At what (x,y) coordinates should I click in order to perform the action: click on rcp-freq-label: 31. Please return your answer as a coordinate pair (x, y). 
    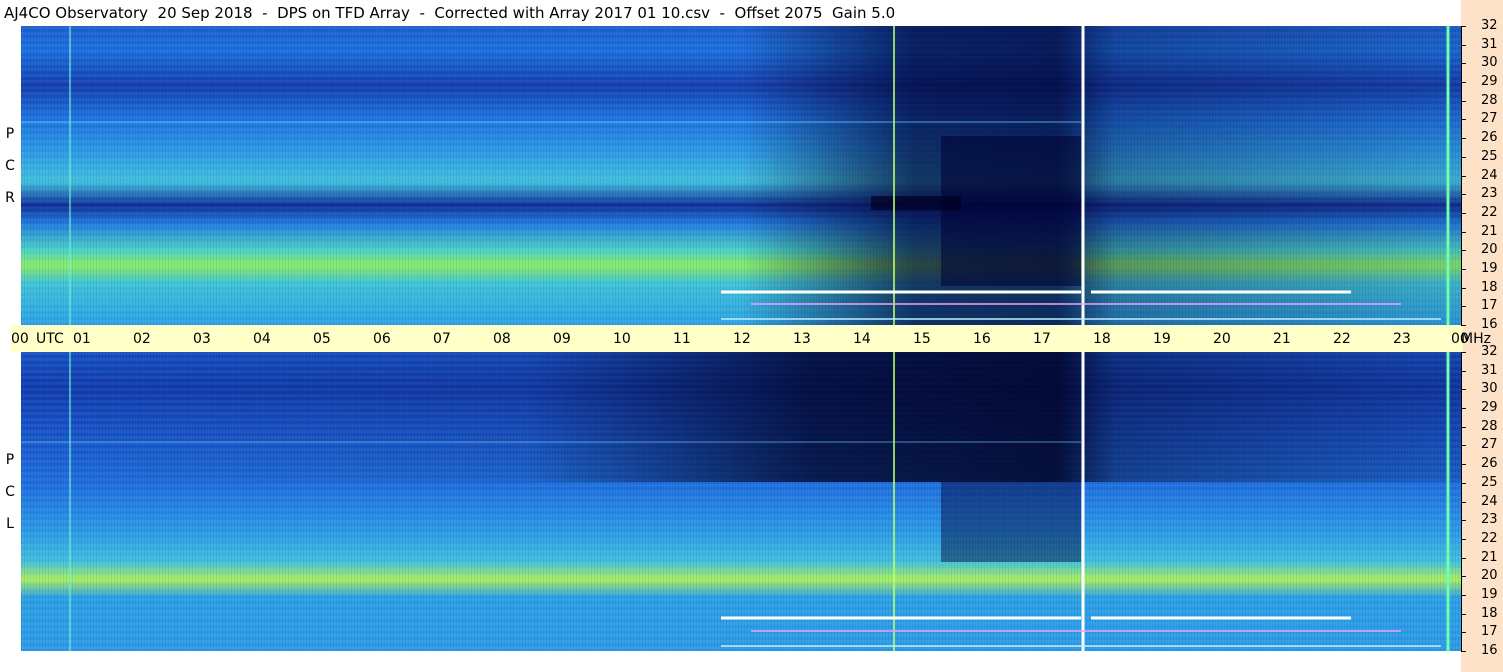
    Looking at the image, I should click on (1489, 44).